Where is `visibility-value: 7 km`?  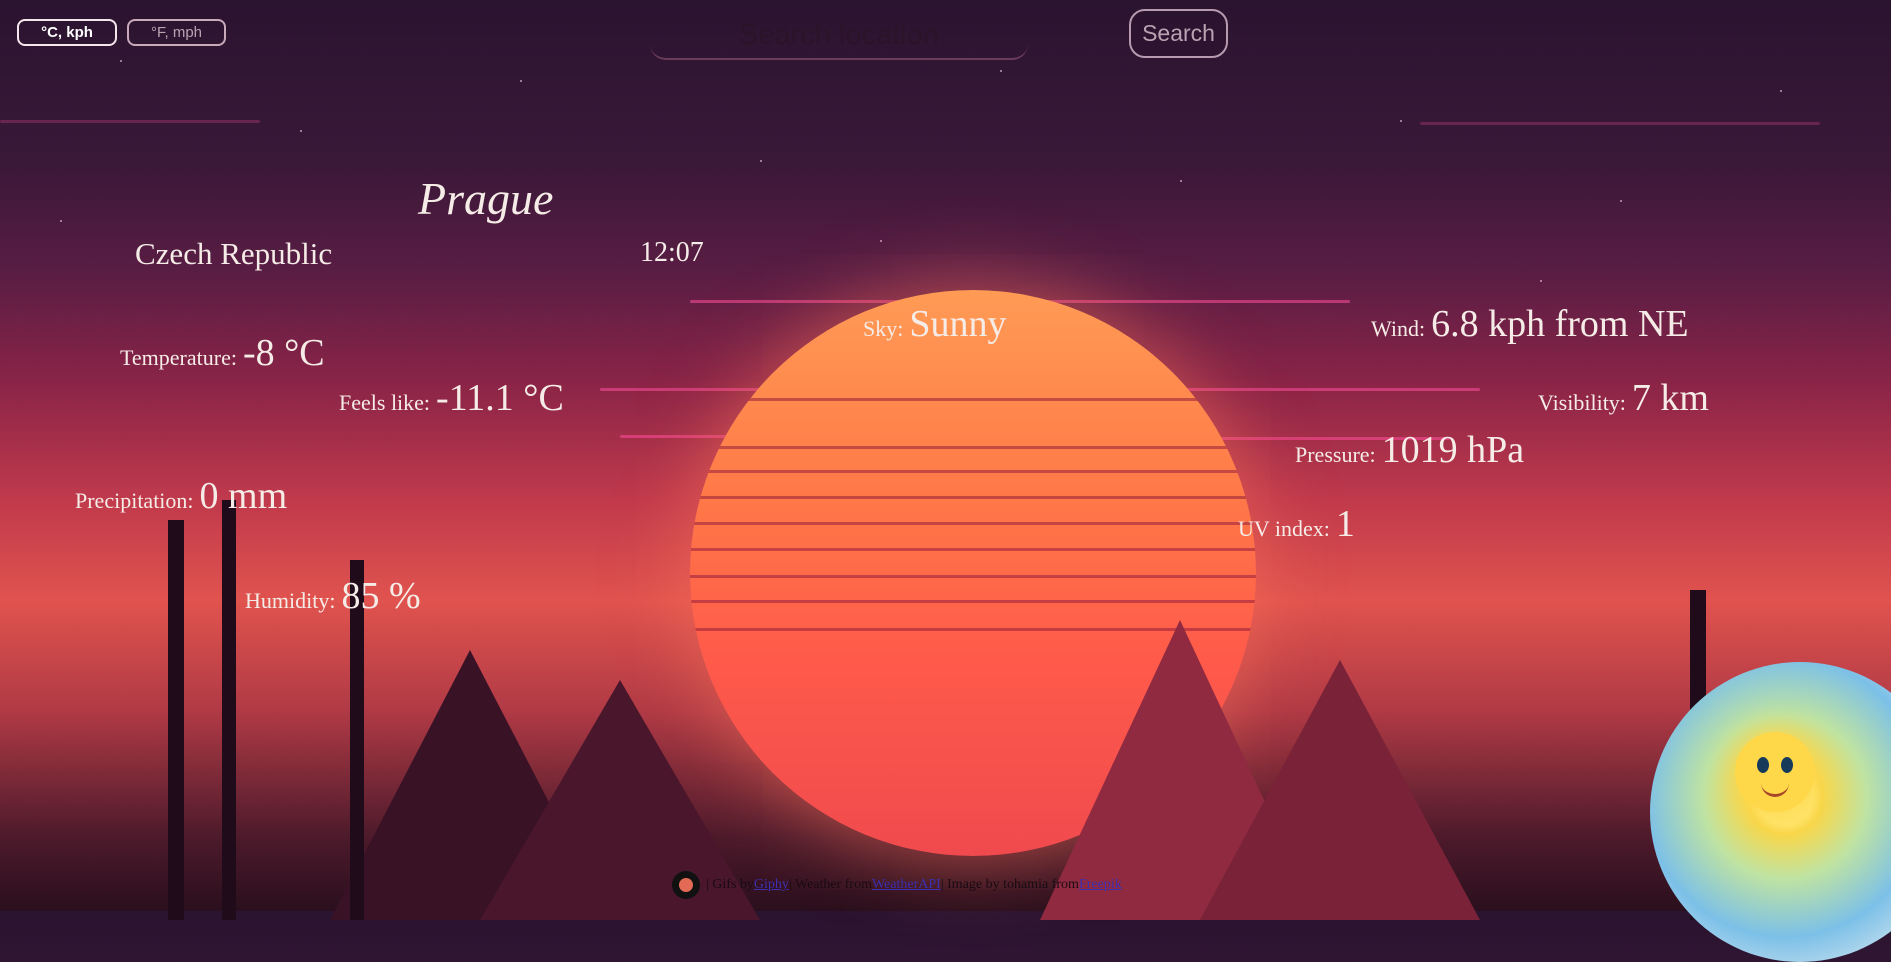
visibility-value: 7 km is located at coordinates (1670, 398).